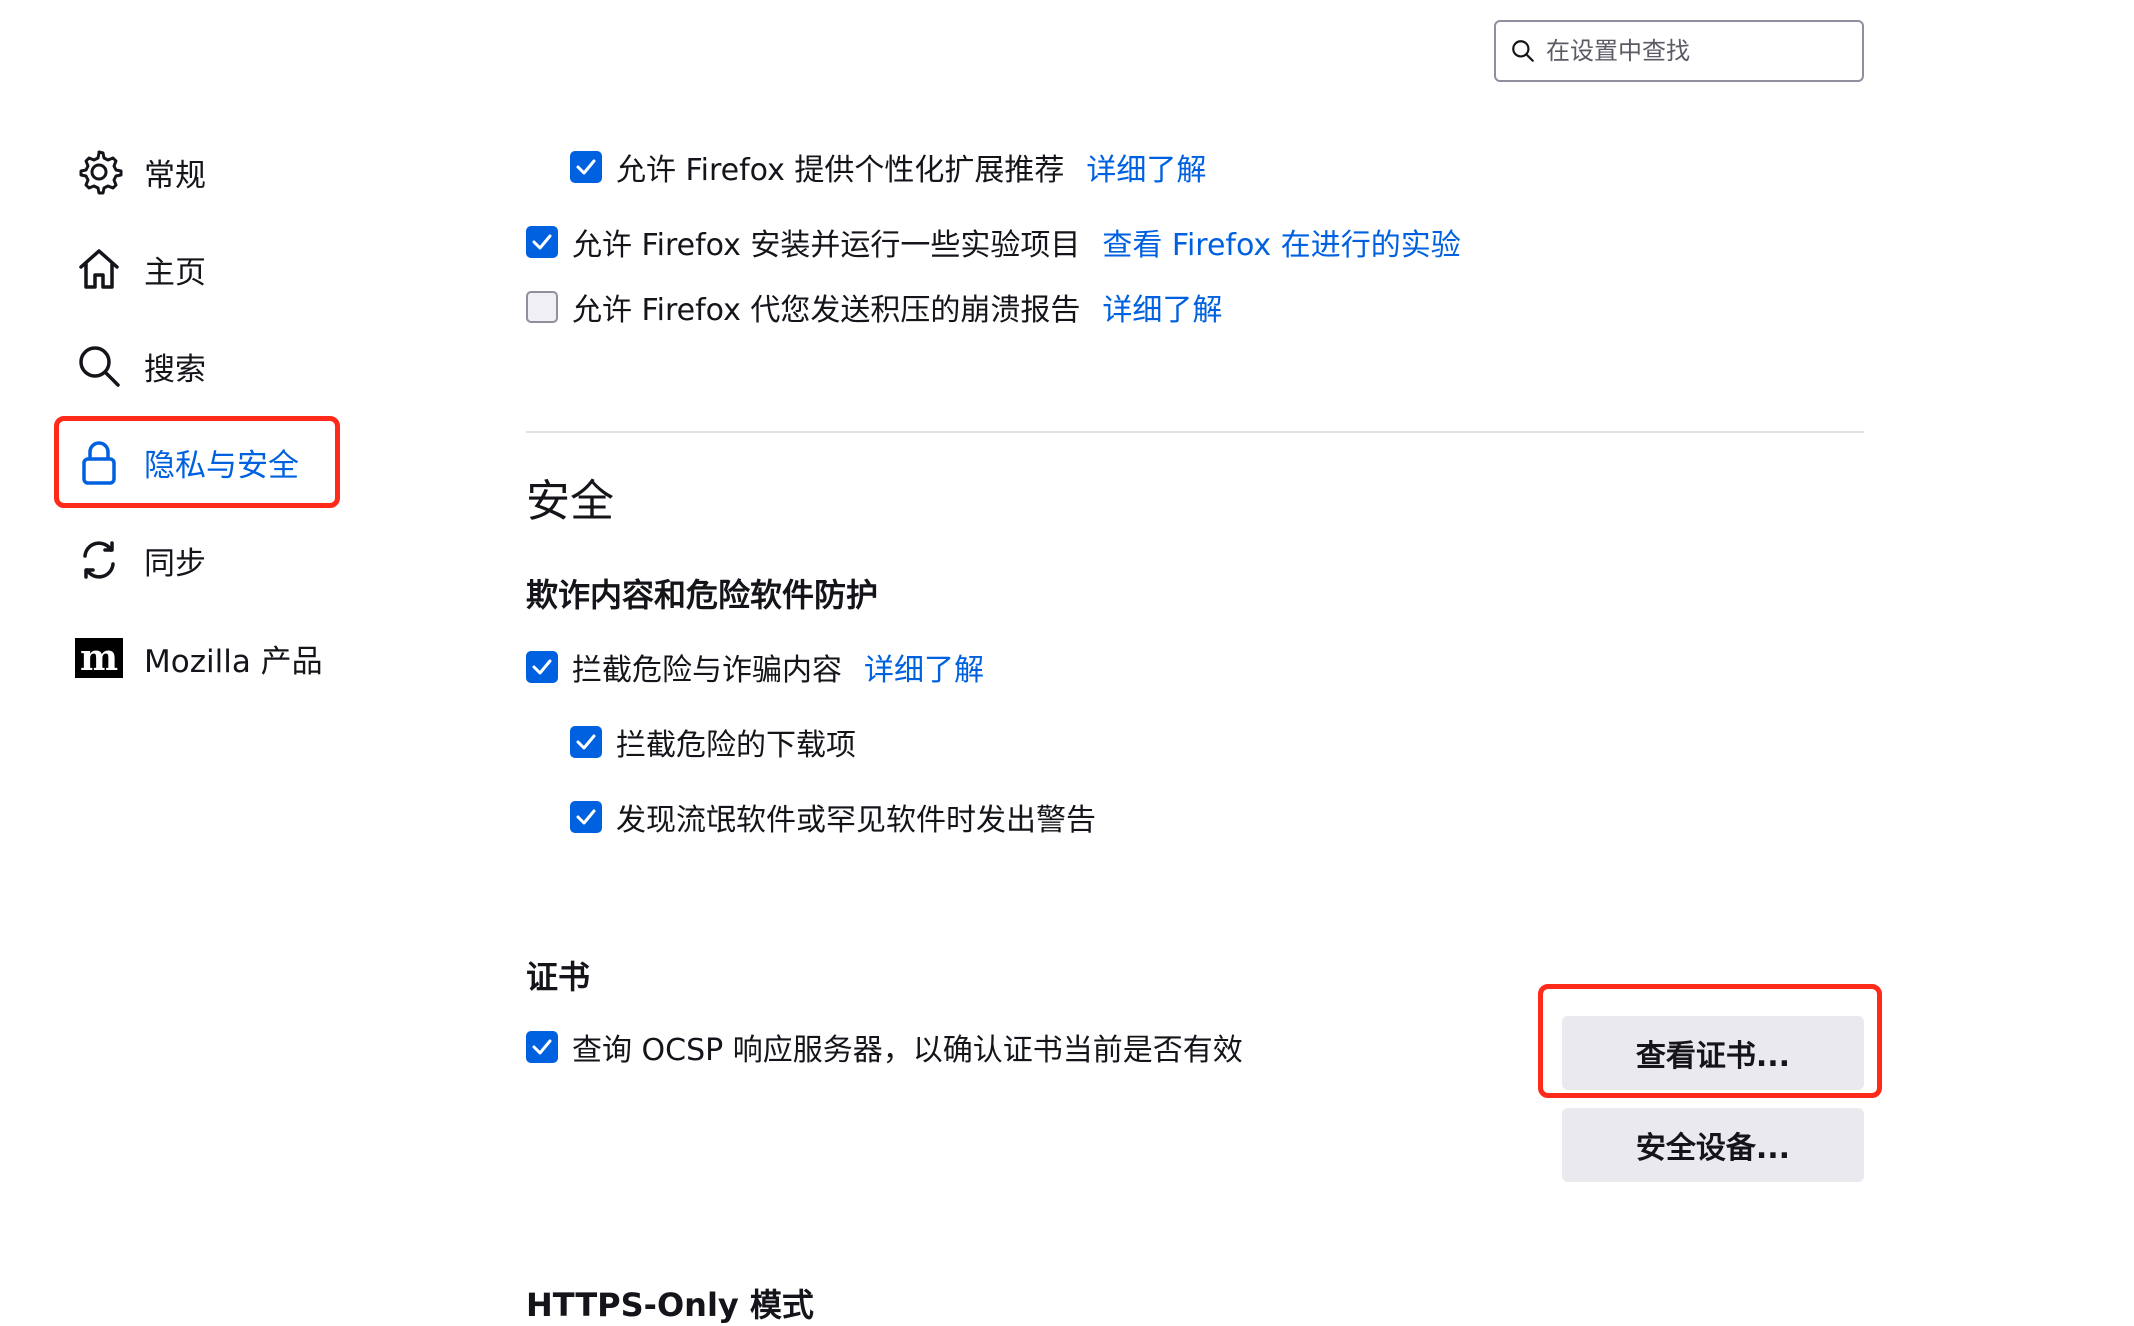 This screenshot has height=1326, width=2134. What do you see at coordinates (175, 272) in the screenshot?
I see `sidebar-item-label: 主页` at bounding box center [175, 272].